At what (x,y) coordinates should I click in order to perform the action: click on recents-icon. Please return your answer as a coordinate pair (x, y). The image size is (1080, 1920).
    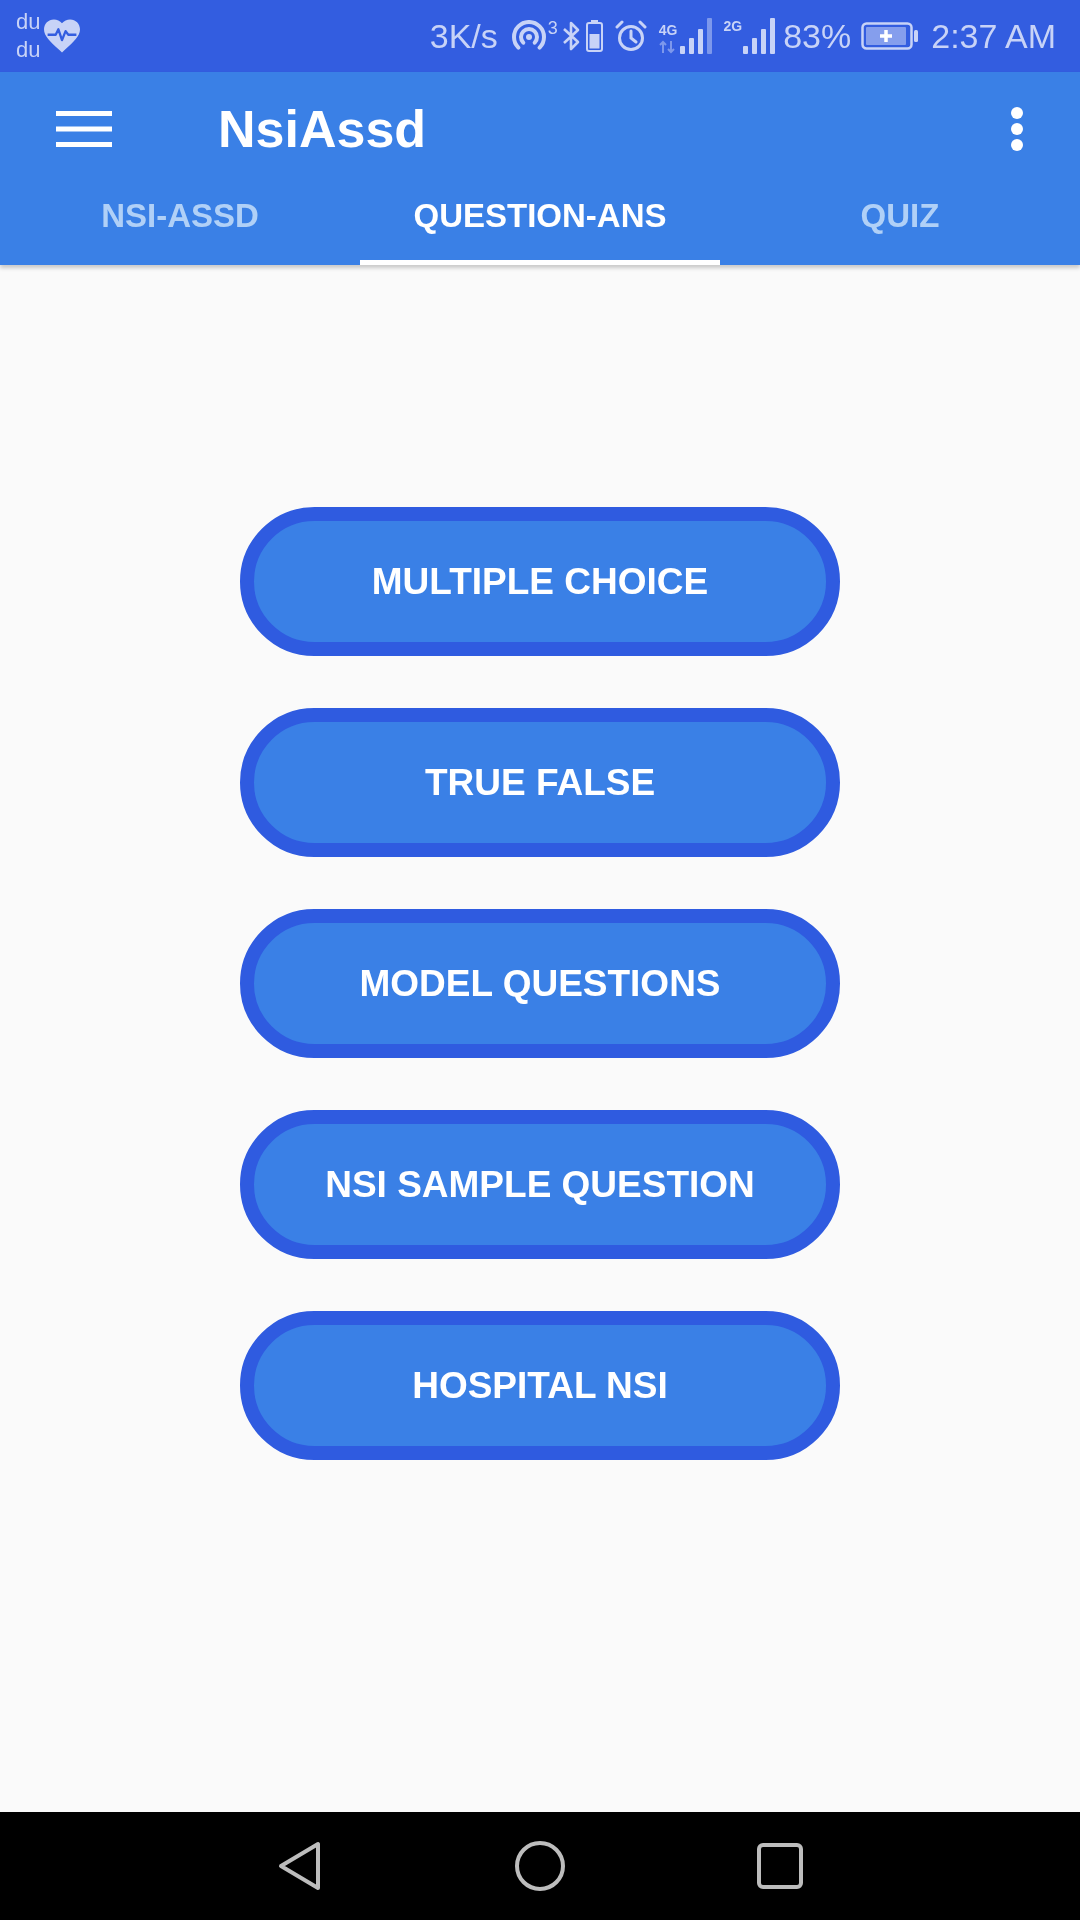
    Looking at the image, I should click on (780, 1866).